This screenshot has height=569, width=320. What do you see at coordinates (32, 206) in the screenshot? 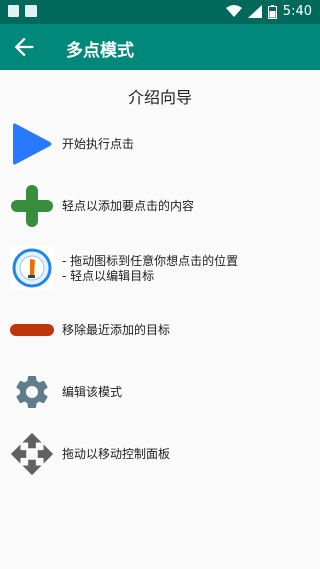
I see `plus-icon` at bounding box center [32, 206].